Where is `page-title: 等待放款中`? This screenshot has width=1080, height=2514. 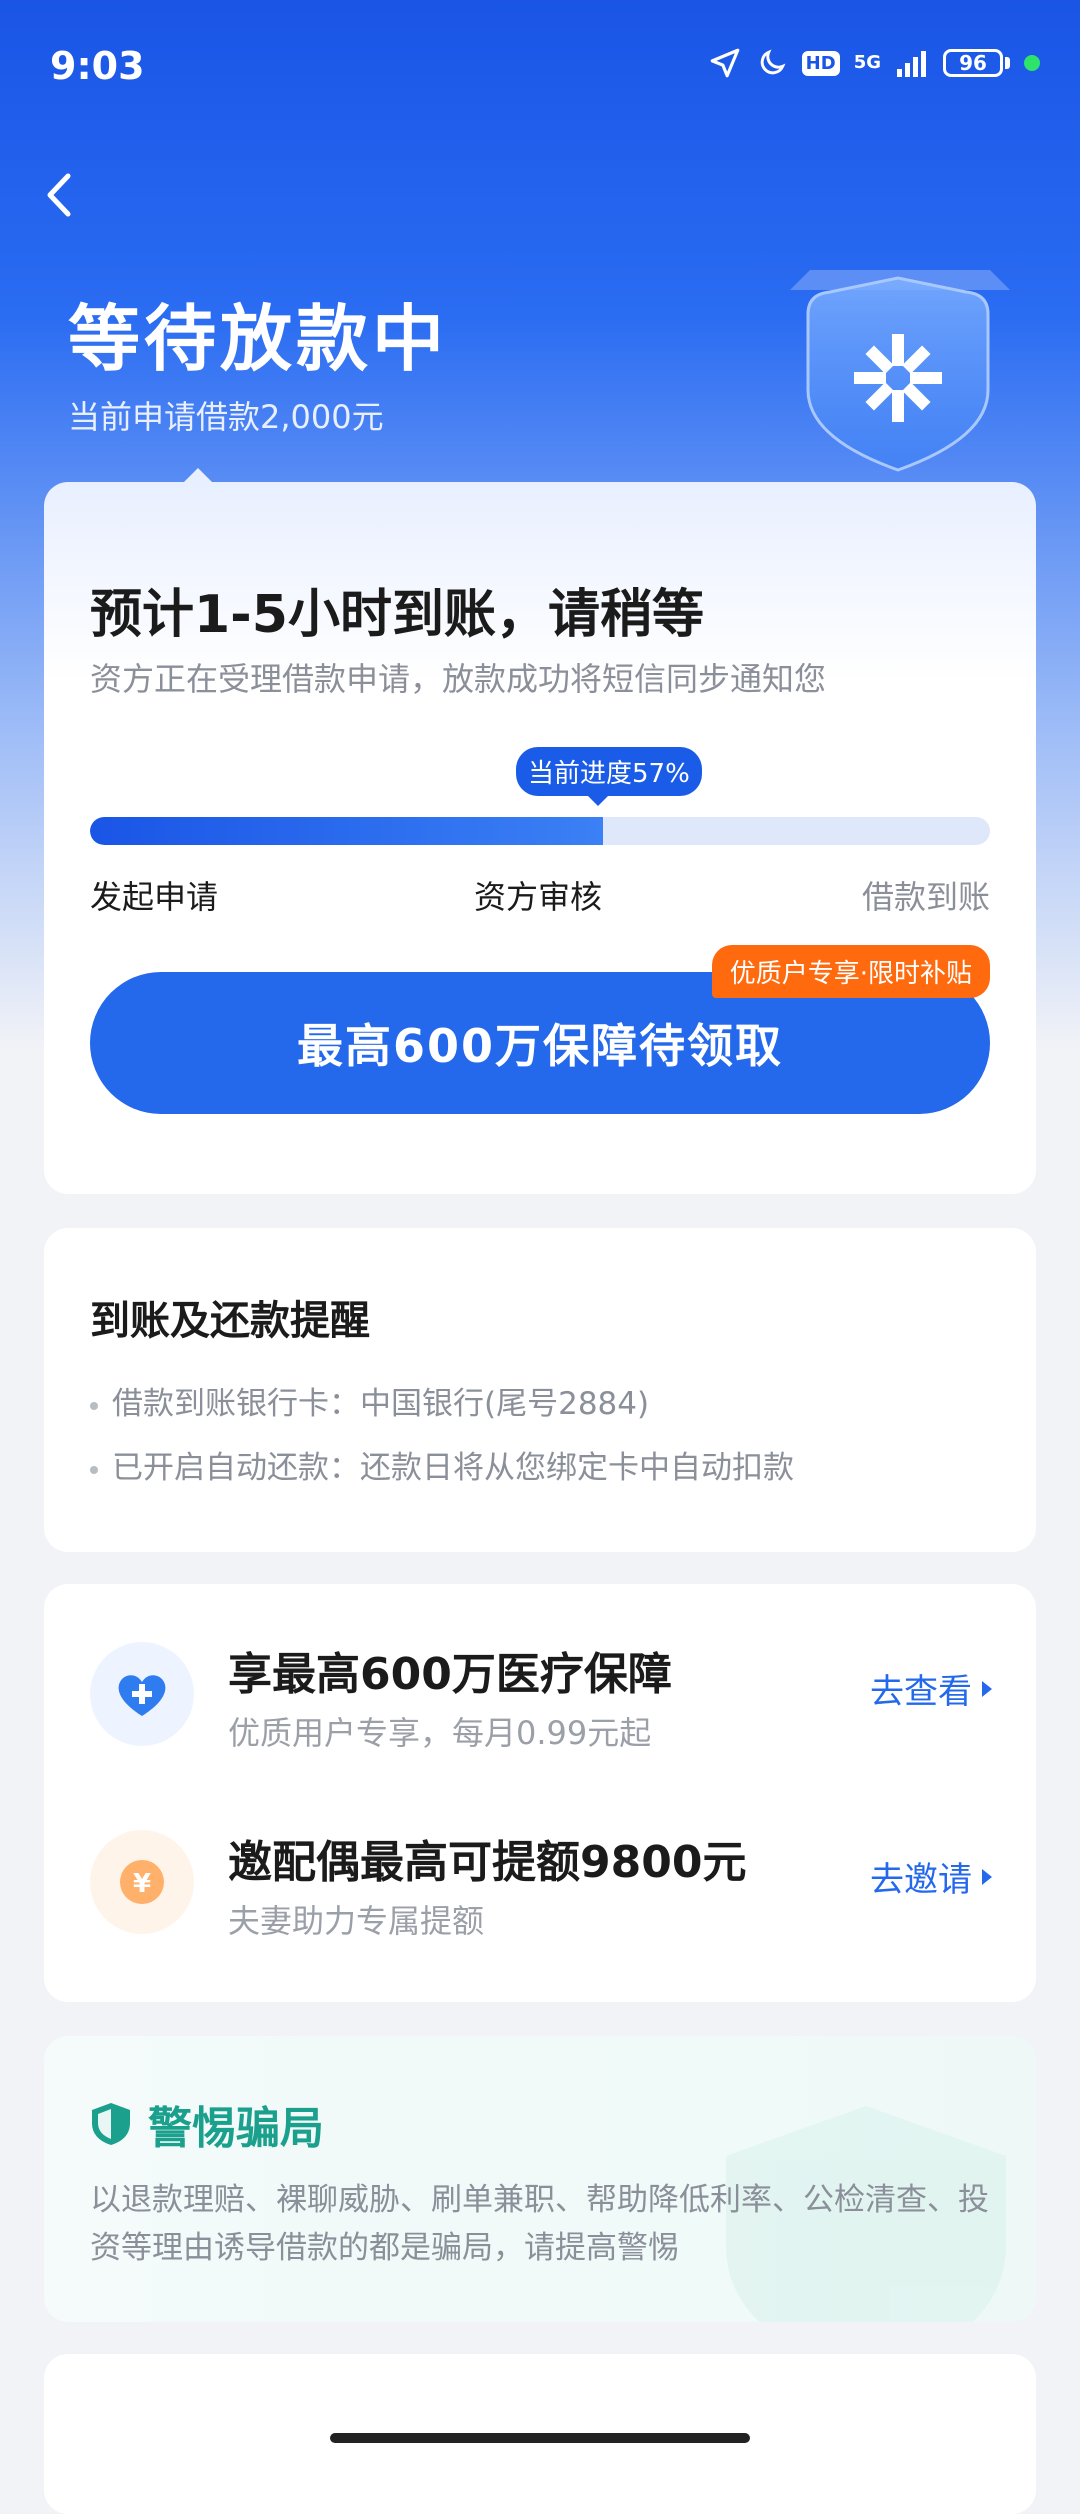 page-title: 等待放款中 is located at coordinates (258, 339).